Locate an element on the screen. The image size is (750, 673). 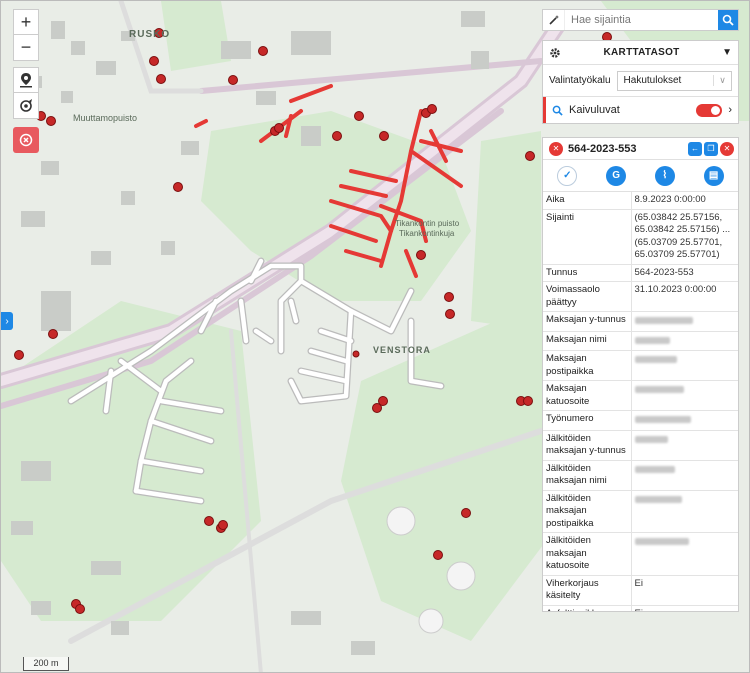
map-label-tikankontin-puisto: Tikankontin puisto is located at coordinates (427, 223).